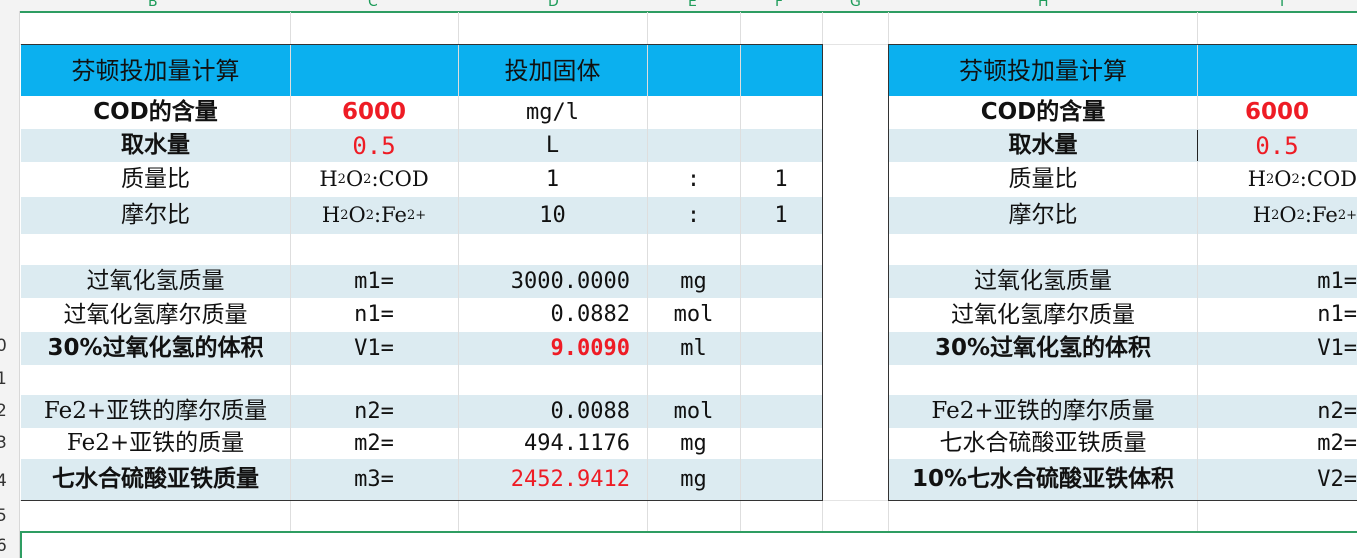 Image resolution: width=1357 pixels, height=558 pixels. Describe the element at coordinates (781, 215) in the screenshot. I see `ratio-b-molar: 1` at that location.